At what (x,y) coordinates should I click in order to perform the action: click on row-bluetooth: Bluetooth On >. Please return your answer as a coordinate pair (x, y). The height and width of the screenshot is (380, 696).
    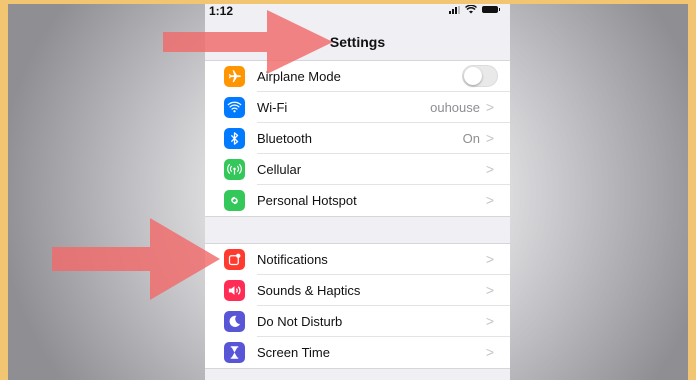
    Looking at the image, I should click on (357, 138).